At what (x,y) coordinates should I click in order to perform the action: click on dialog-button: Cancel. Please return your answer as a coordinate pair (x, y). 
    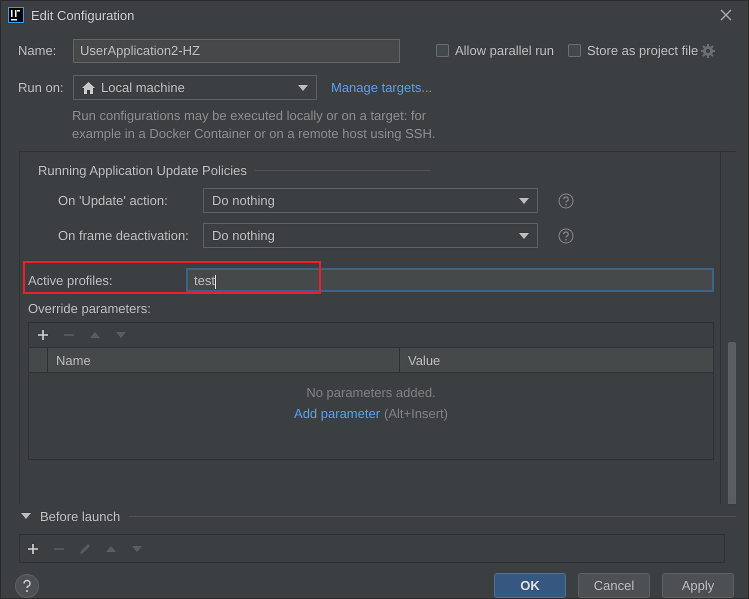
    Looking at the image, I should click on (614, 585).